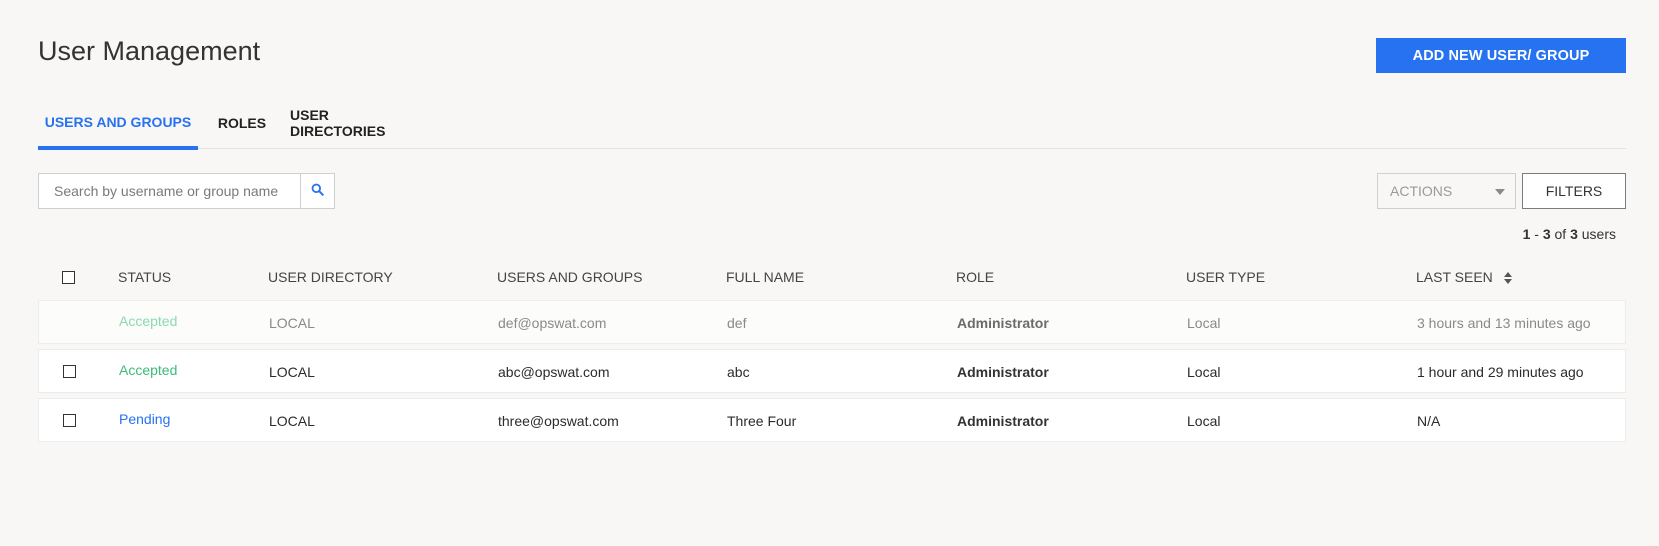 The height and width of the screenshot is (546, 1659). What do you see at coordinates (569, 277) in the screenshot?
I see `column-header-users-and-groups: USERS AND GROUPS` at bounding box center [569, 277].